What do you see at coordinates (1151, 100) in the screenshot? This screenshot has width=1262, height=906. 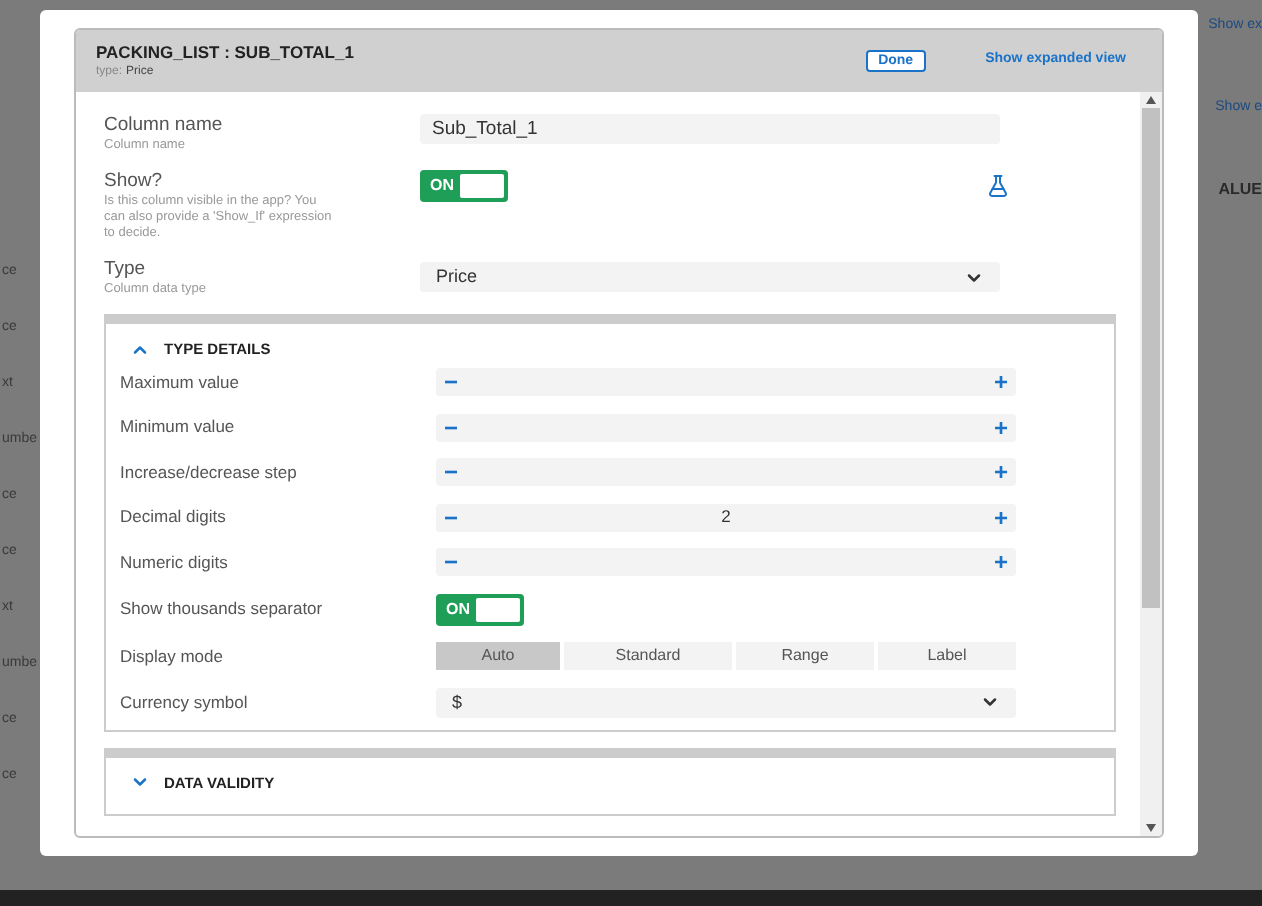 I see `scroll-up-icon` at bounding box center [1151, 100].